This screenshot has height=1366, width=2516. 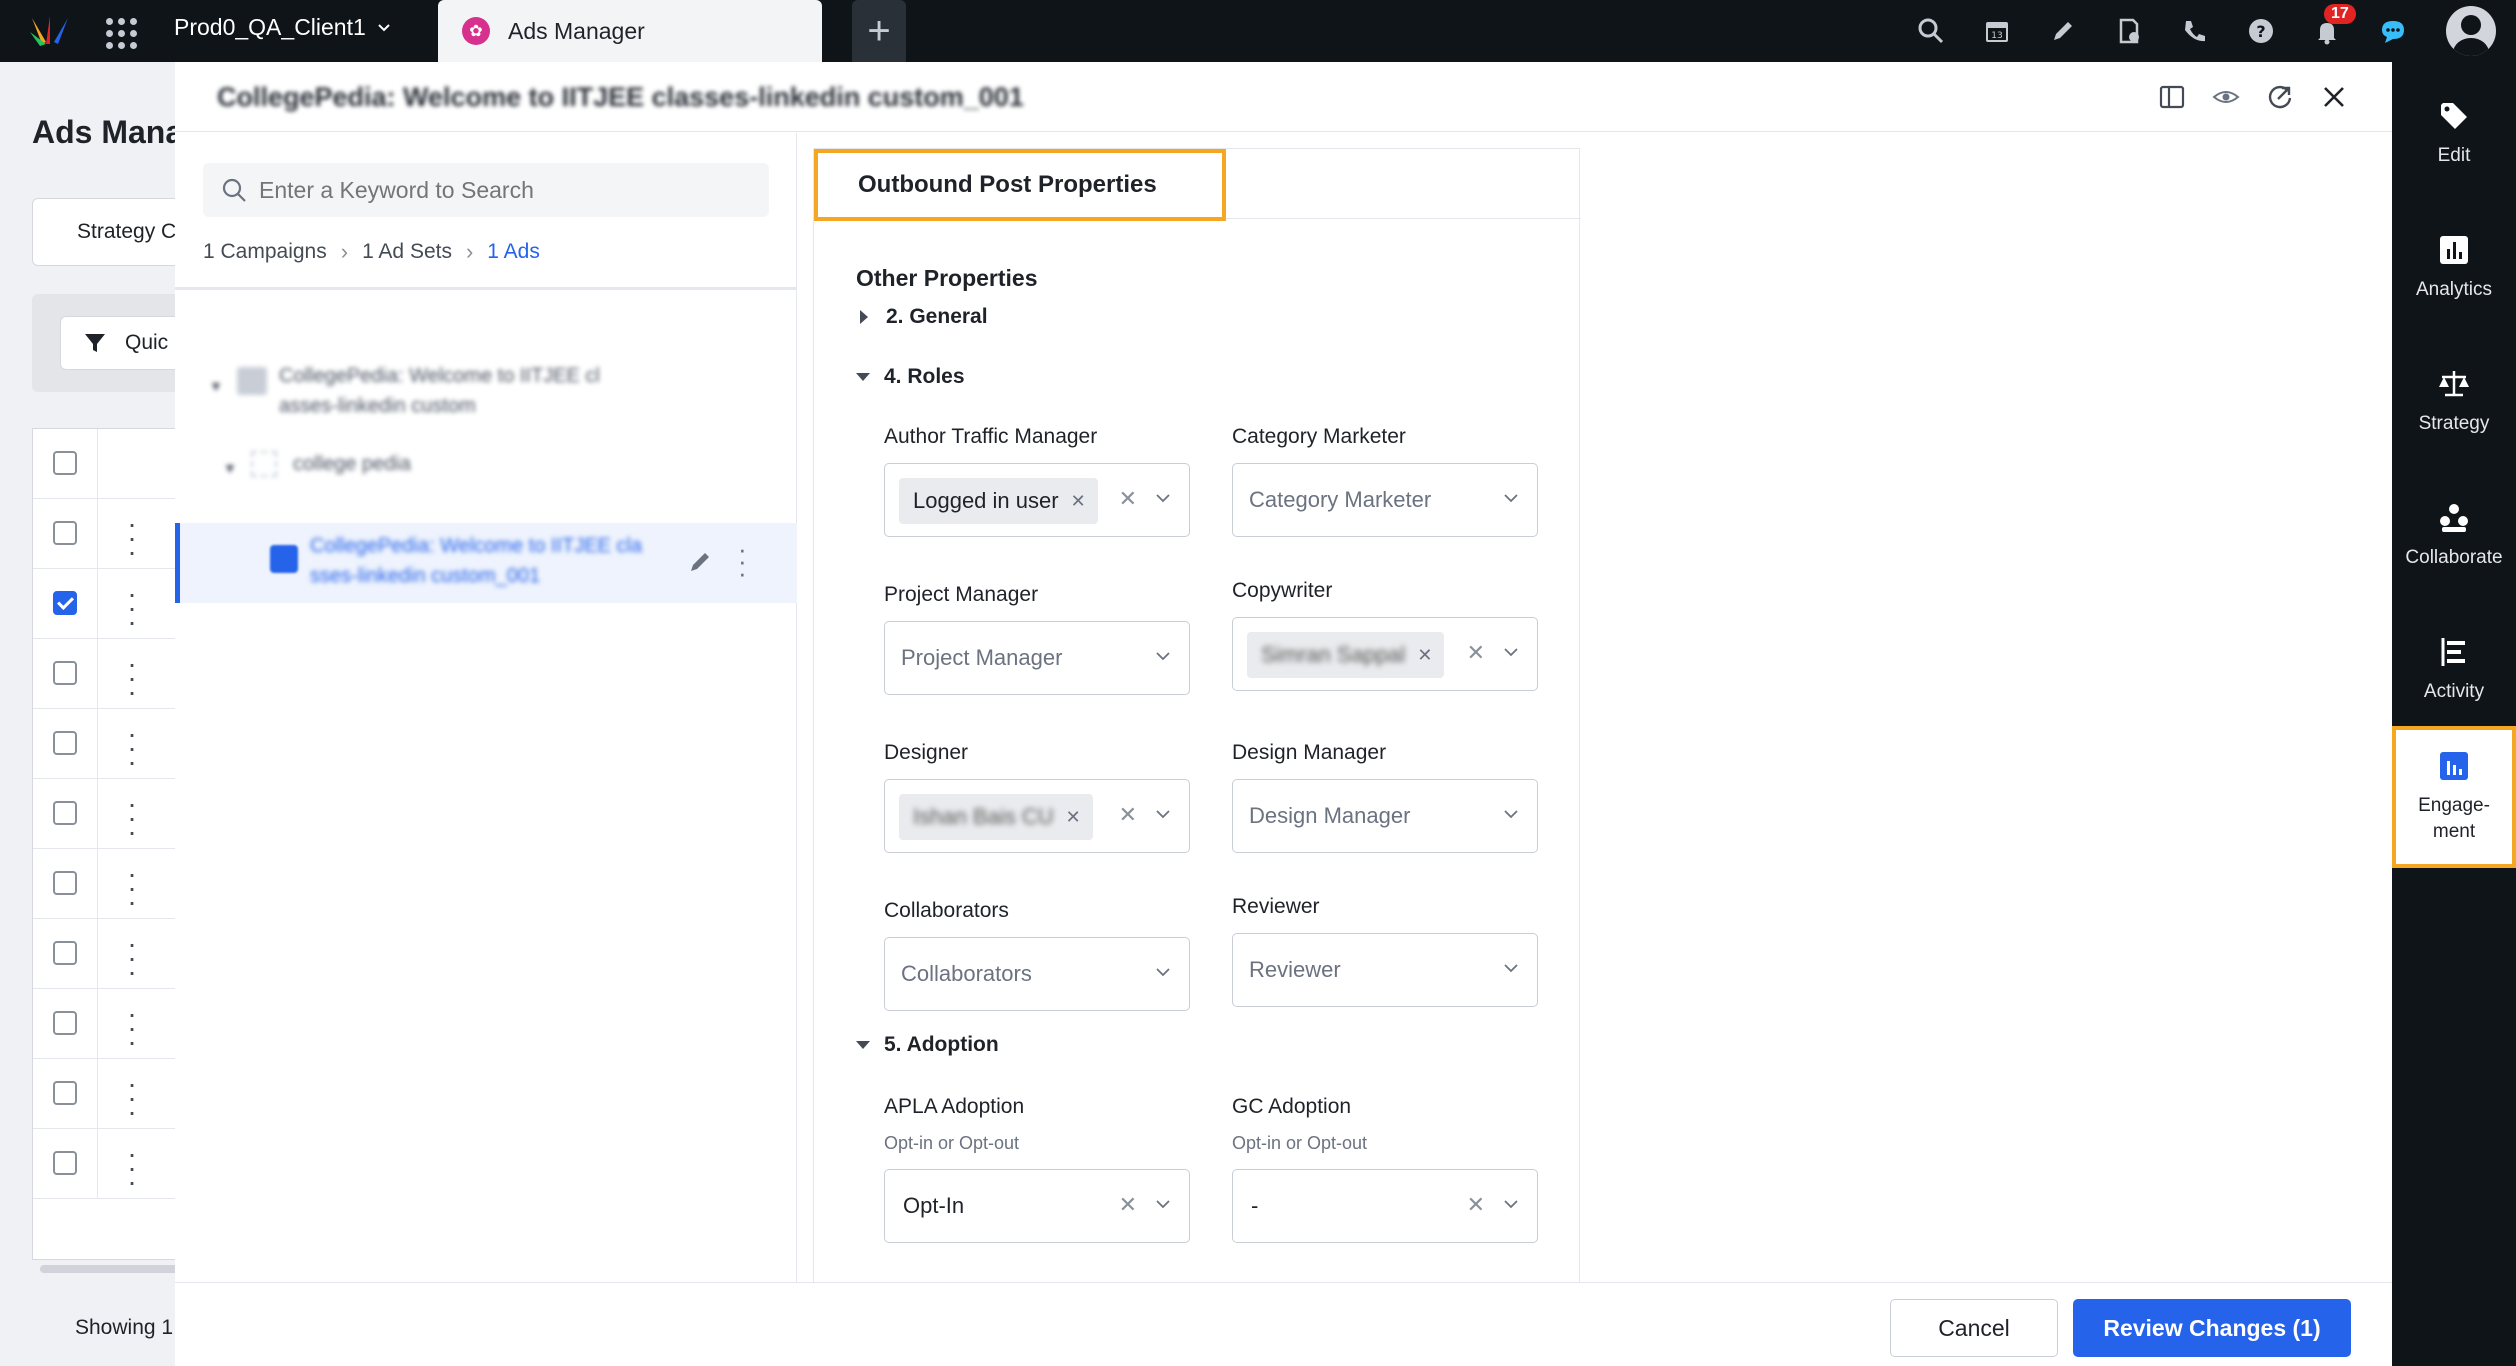 What do you see at coordinates (879, 31) in the screenshot?
I see `new-tab-button: +` at bounding box center [879, 31].